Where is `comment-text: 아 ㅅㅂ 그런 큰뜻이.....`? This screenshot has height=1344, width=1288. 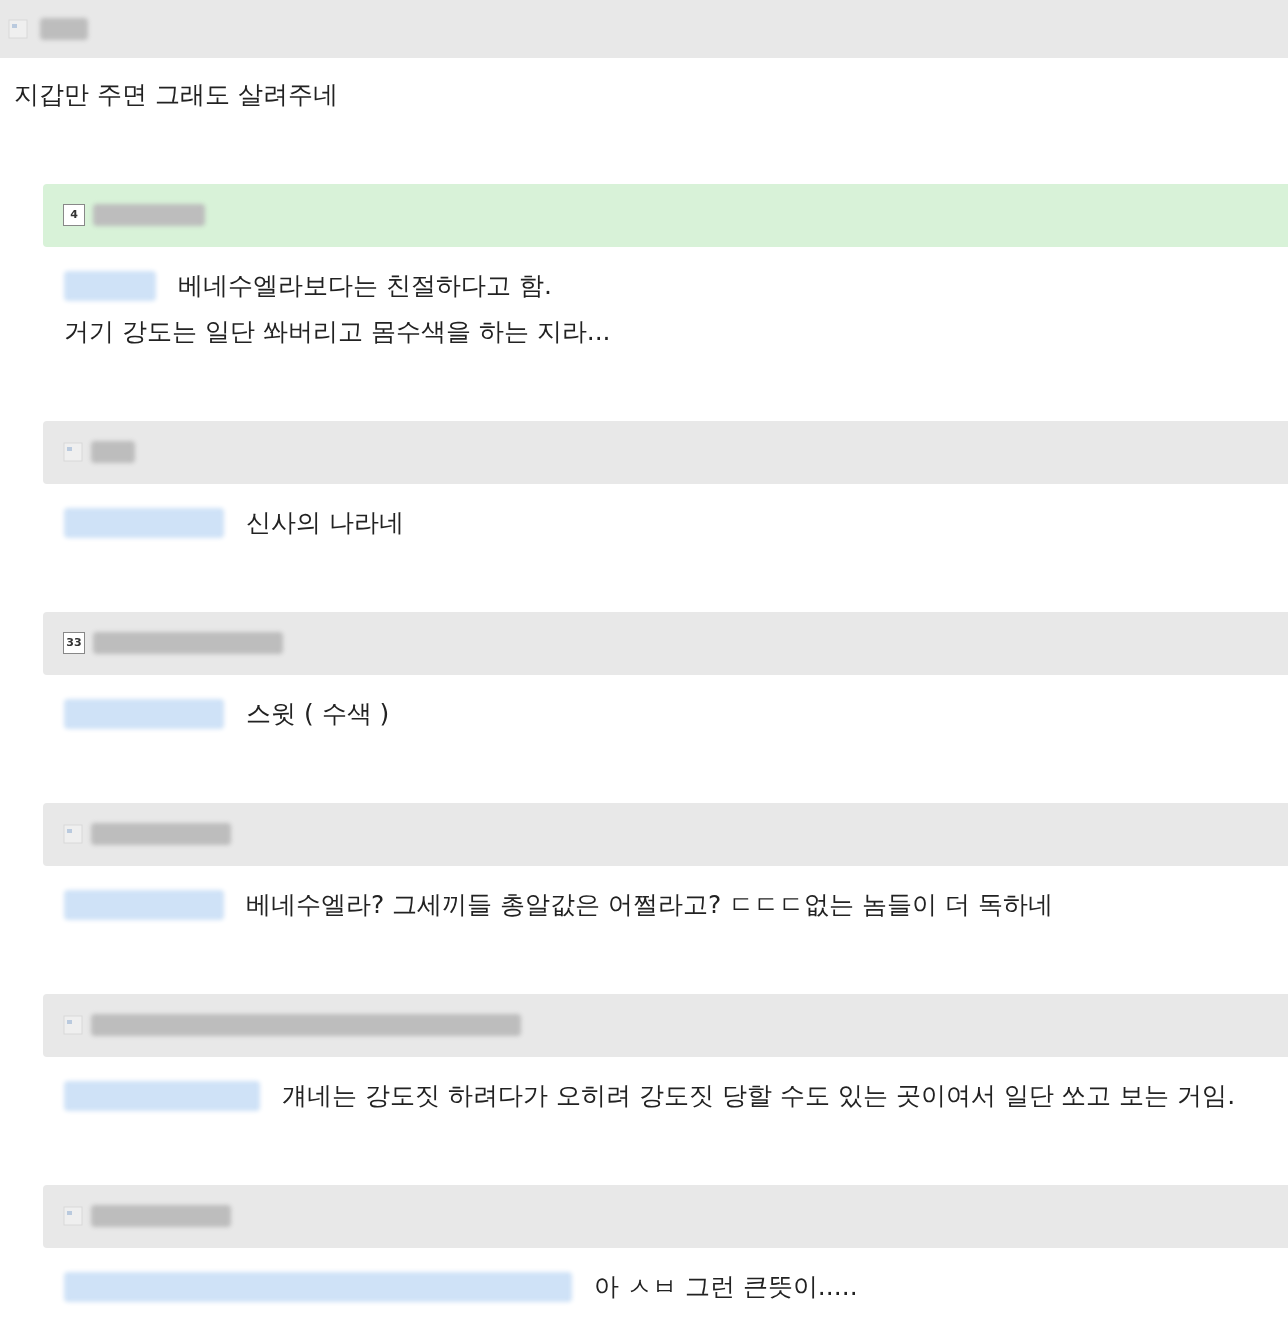 comment-text: 아 ㅅㅂ 그런 큰뜻이..... is located at coordinates (726, 1286).